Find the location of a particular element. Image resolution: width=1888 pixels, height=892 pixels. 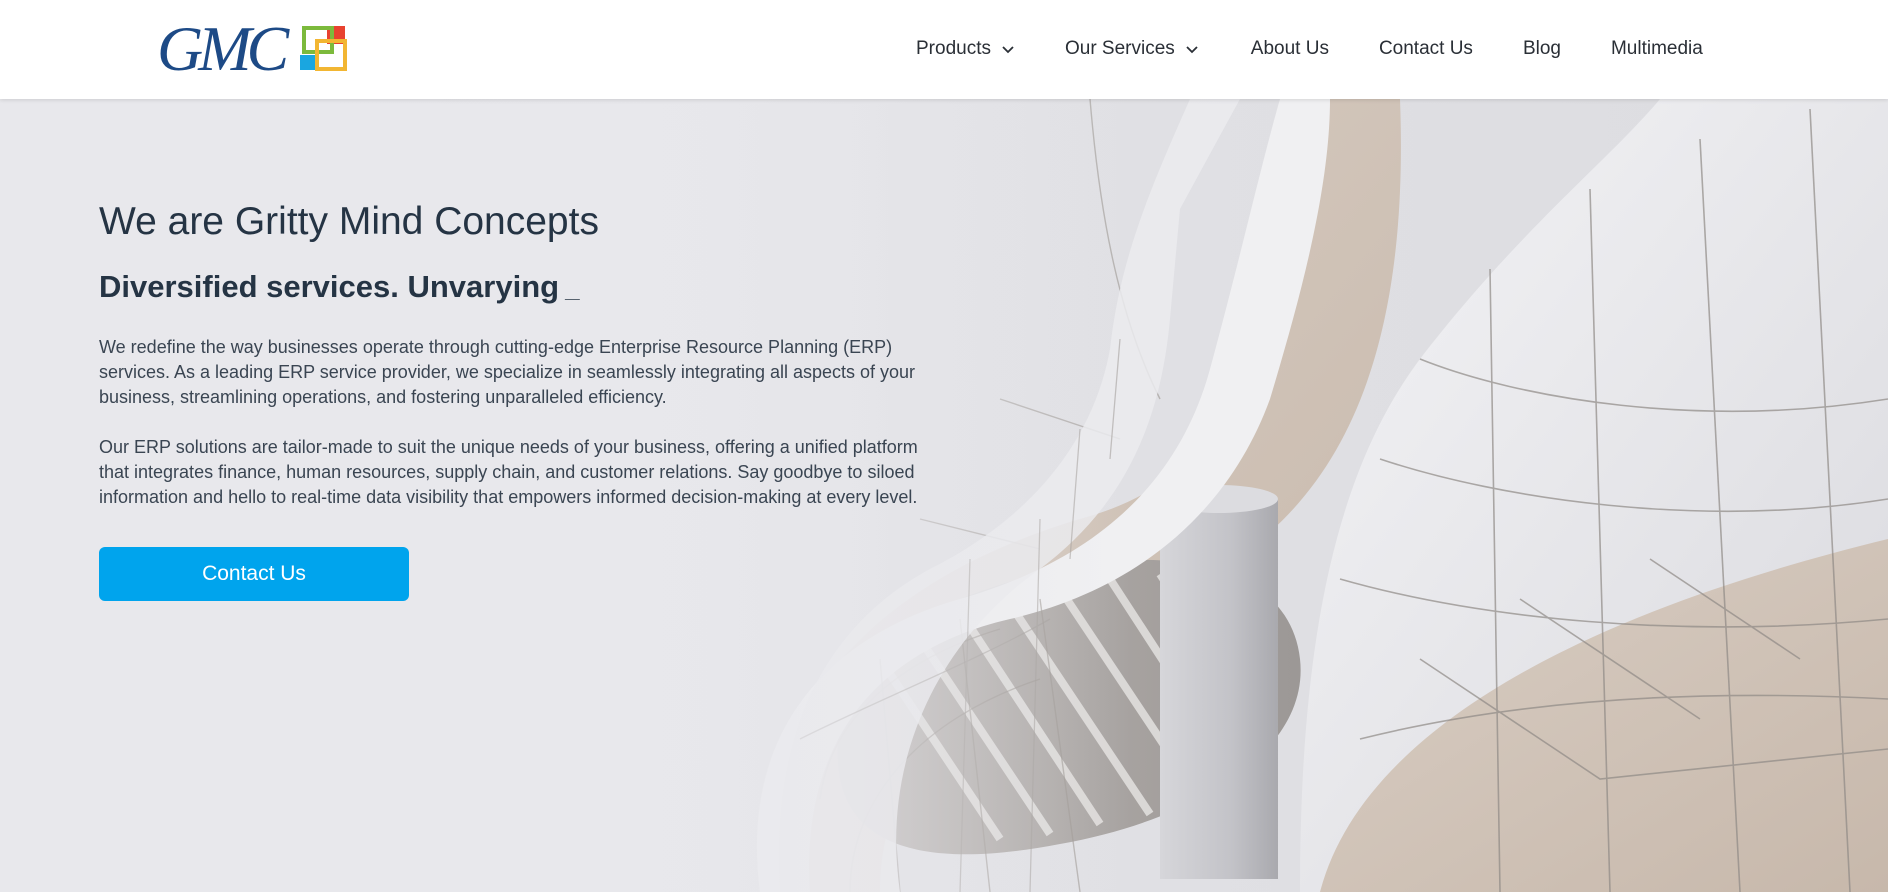

nav-item-label: Our Services is located at coordinates (1119, 48).